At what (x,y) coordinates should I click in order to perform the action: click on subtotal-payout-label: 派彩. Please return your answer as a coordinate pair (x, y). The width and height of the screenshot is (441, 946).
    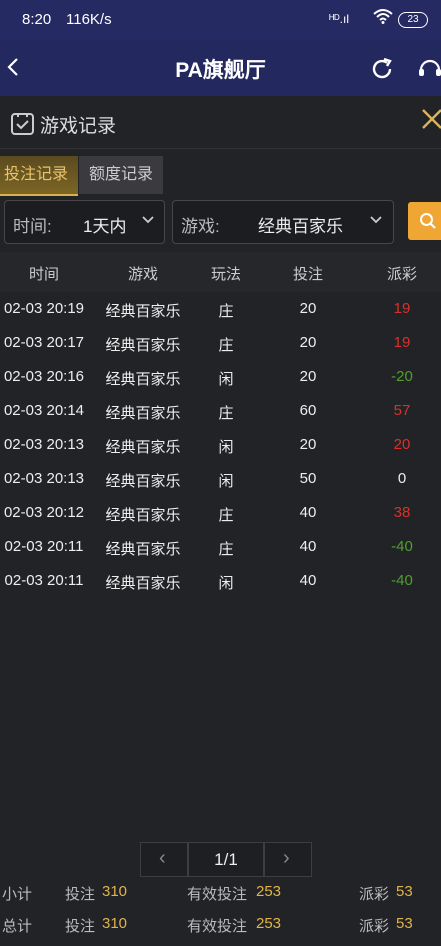
    Looking at the image, I should click on (374, 894).